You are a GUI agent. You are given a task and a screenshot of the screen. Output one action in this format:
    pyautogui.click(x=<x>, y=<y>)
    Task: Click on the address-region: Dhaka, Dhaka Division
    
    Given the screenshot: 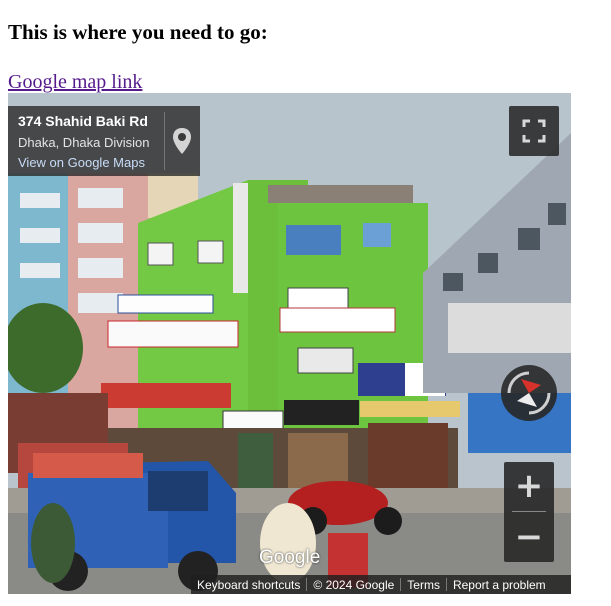 What is the action you would take?
    pyautogui.click(x=84, y=142)
    